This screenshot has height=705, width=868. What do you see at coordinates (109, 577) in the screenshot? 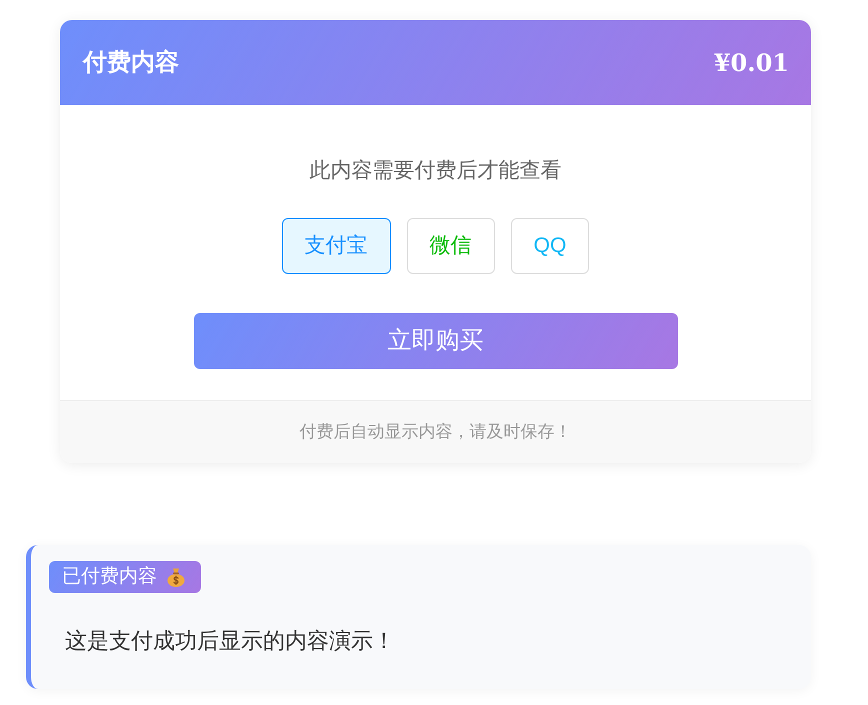
I see `badge-label: 已付费内容` at bounding box center [109, 577].